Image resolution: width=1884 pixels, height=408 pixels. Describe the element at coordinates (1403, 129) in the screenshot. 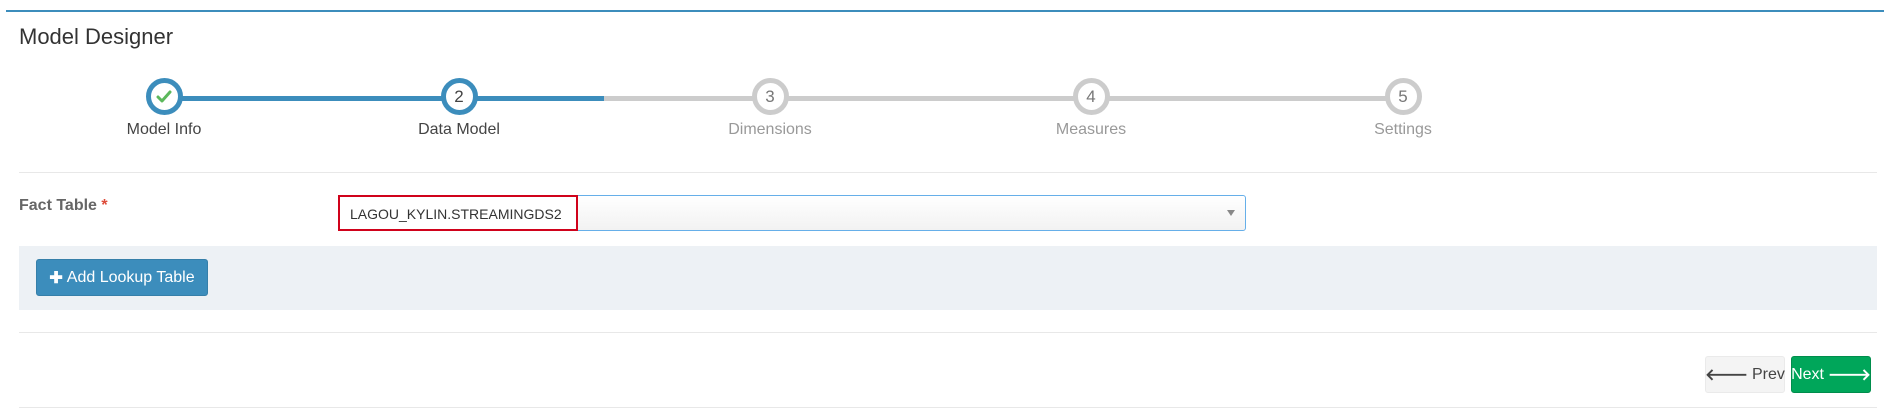

I see `step-label: Settings` at that location.